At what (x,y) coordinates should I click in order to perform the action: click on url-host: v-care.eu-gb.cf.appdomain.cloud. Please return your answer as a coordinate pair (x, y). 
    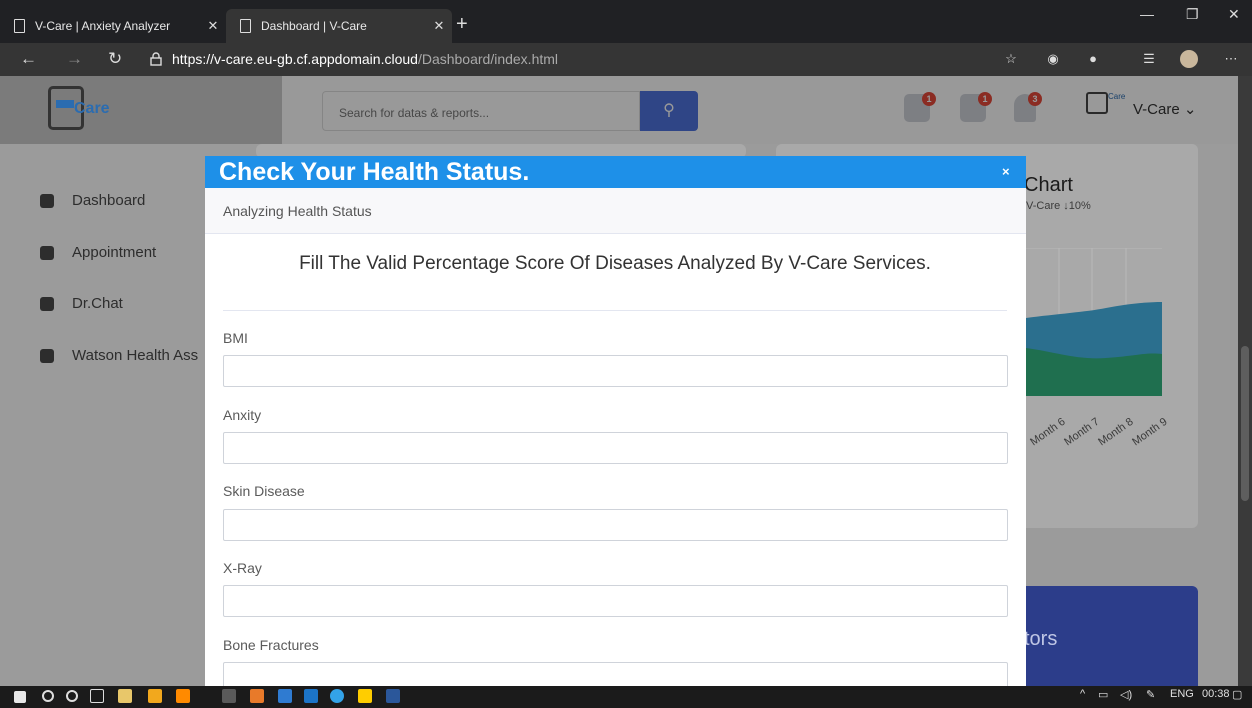
    Looking at the image, I should click on (316, 59).